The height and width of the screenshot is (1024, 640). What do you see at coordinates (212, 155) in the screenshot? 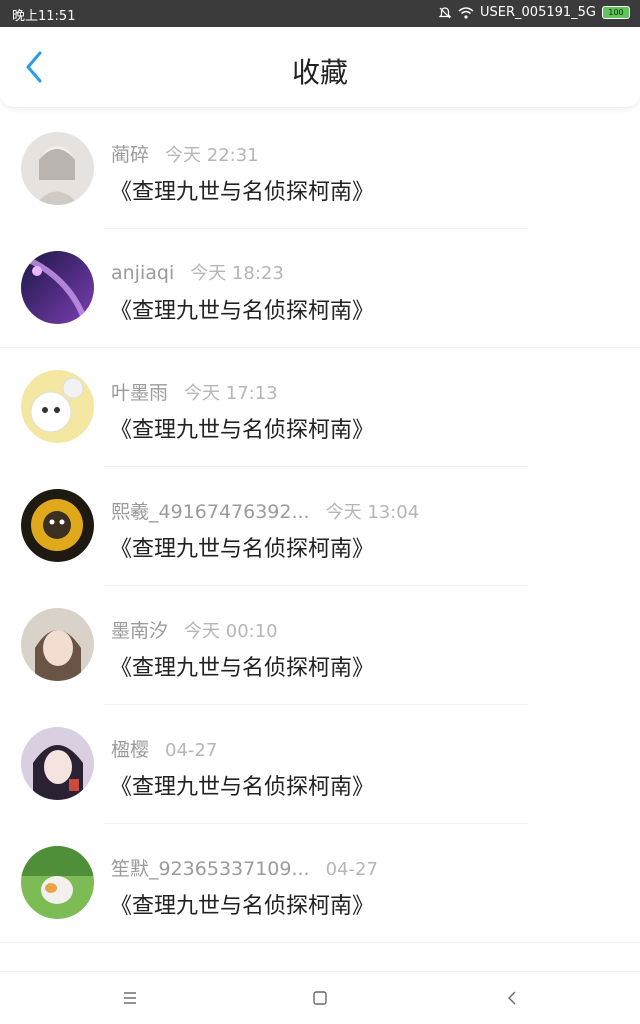
I see `item-time: 今天 22:31` at bounding box center [212, 155].